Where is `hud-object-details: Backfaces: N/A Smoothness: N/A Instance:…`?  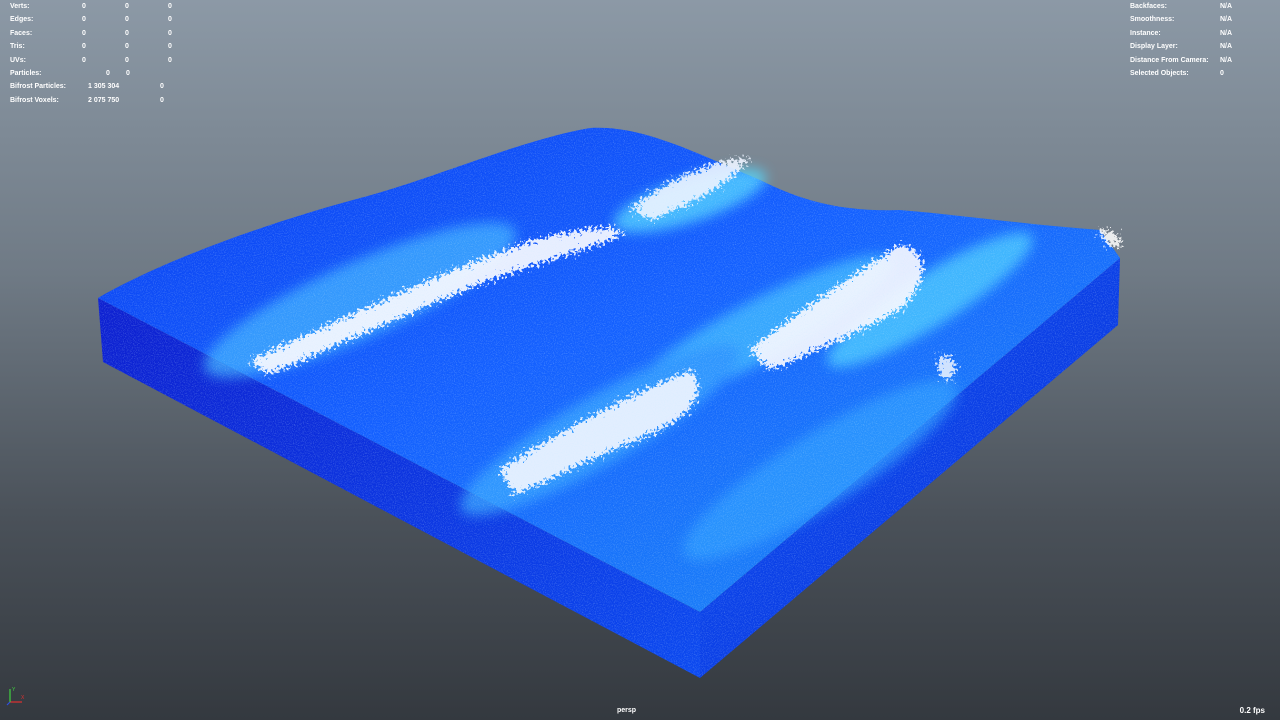
hud-object-details: Backfaces: N/A Smoothness: N/A Instance:… is located at coordinates (1200, 40).